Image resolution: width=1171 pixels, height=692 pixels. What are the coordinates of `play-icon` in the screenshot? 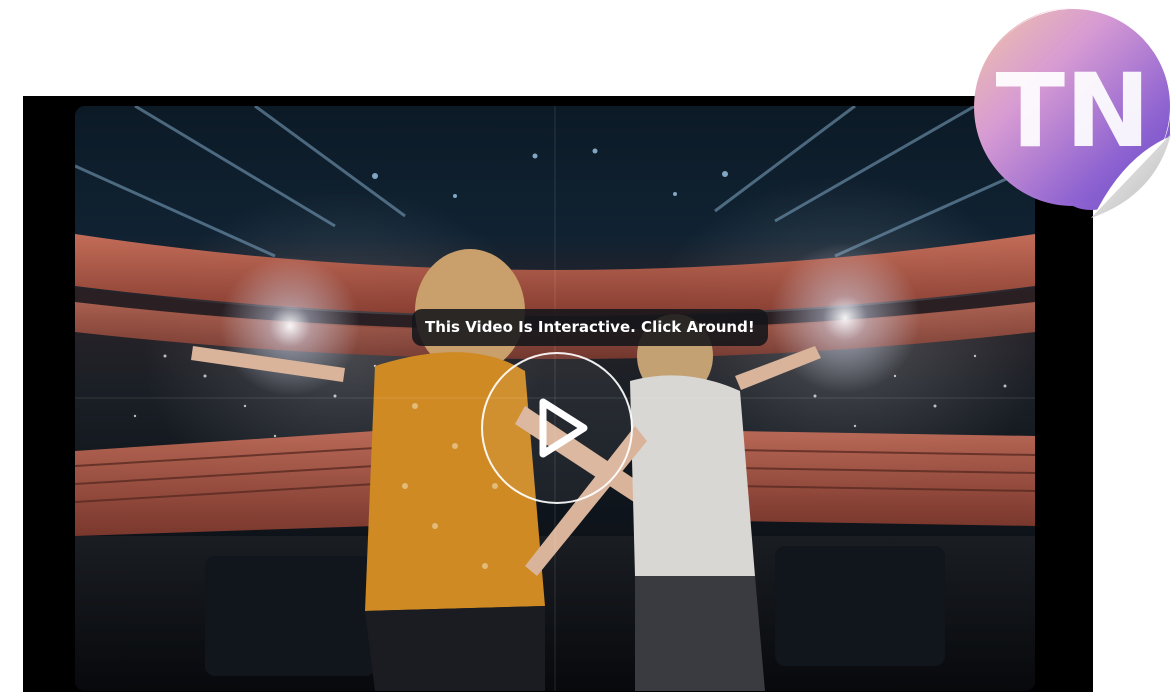 It's located at (563, 428).